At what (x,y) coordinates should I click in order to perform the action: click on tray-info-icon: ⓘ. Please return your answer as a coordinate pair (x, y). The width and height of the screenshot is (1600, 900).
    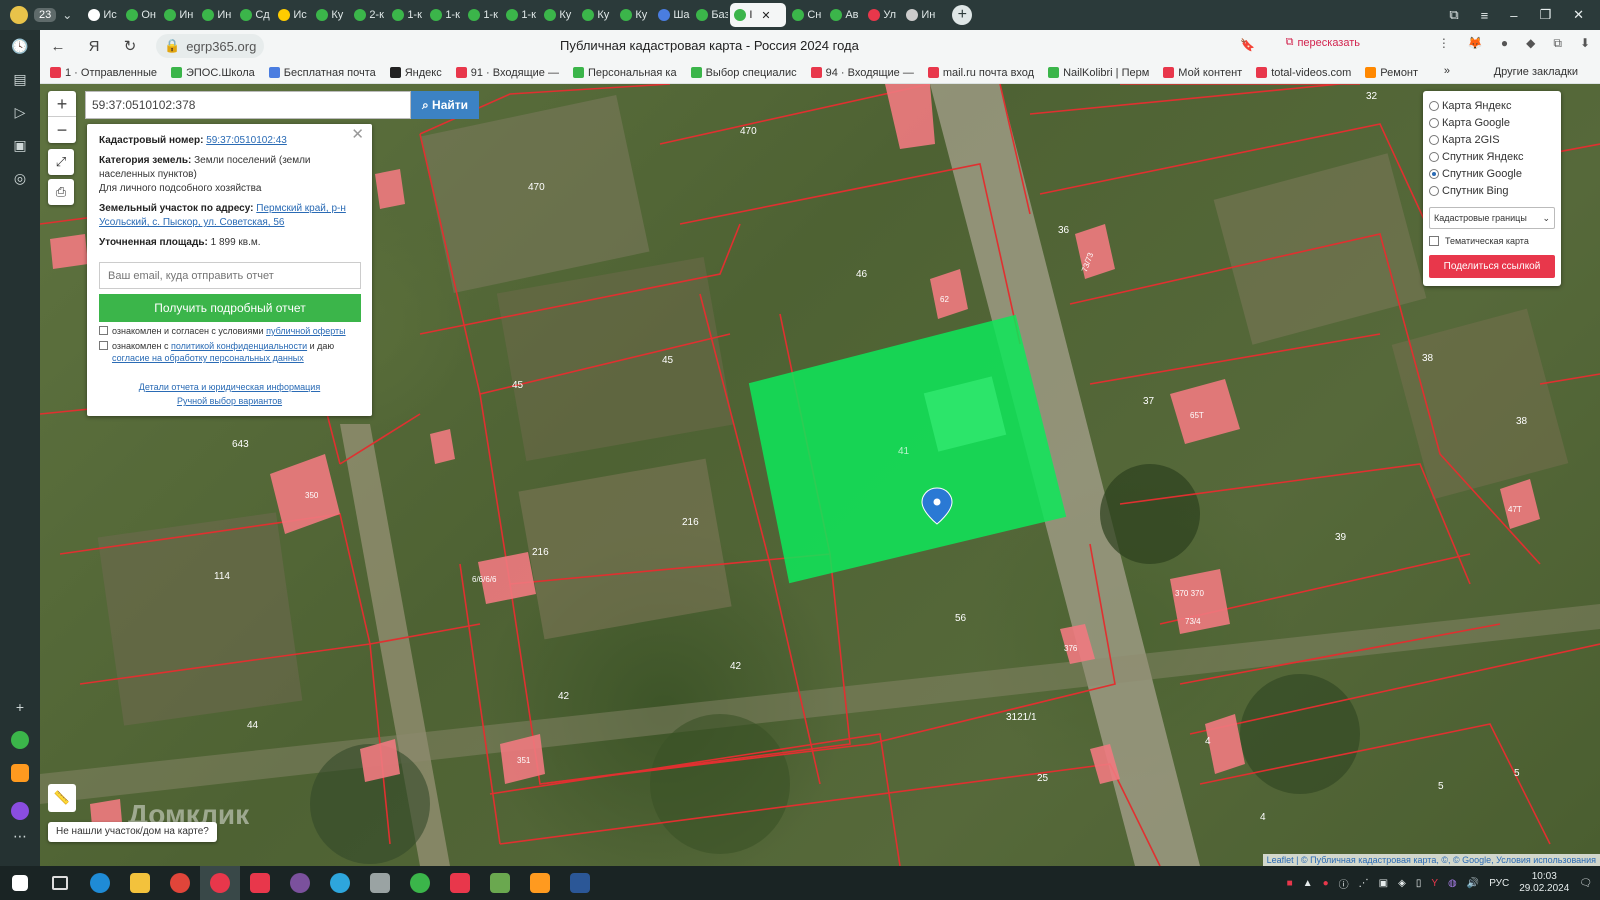
    Looking at the image, I should click on (1344, 883).